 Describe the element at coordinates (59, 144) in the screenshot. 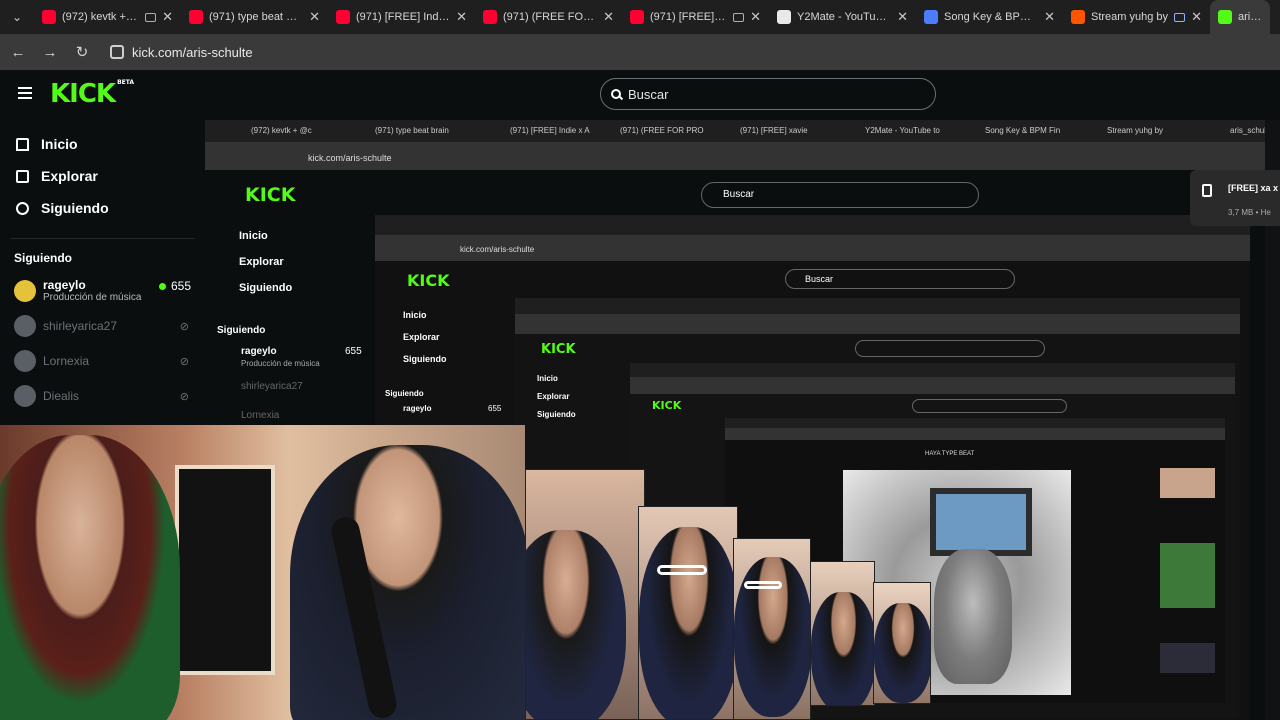

I see `nav-label: Inicio` at that location.